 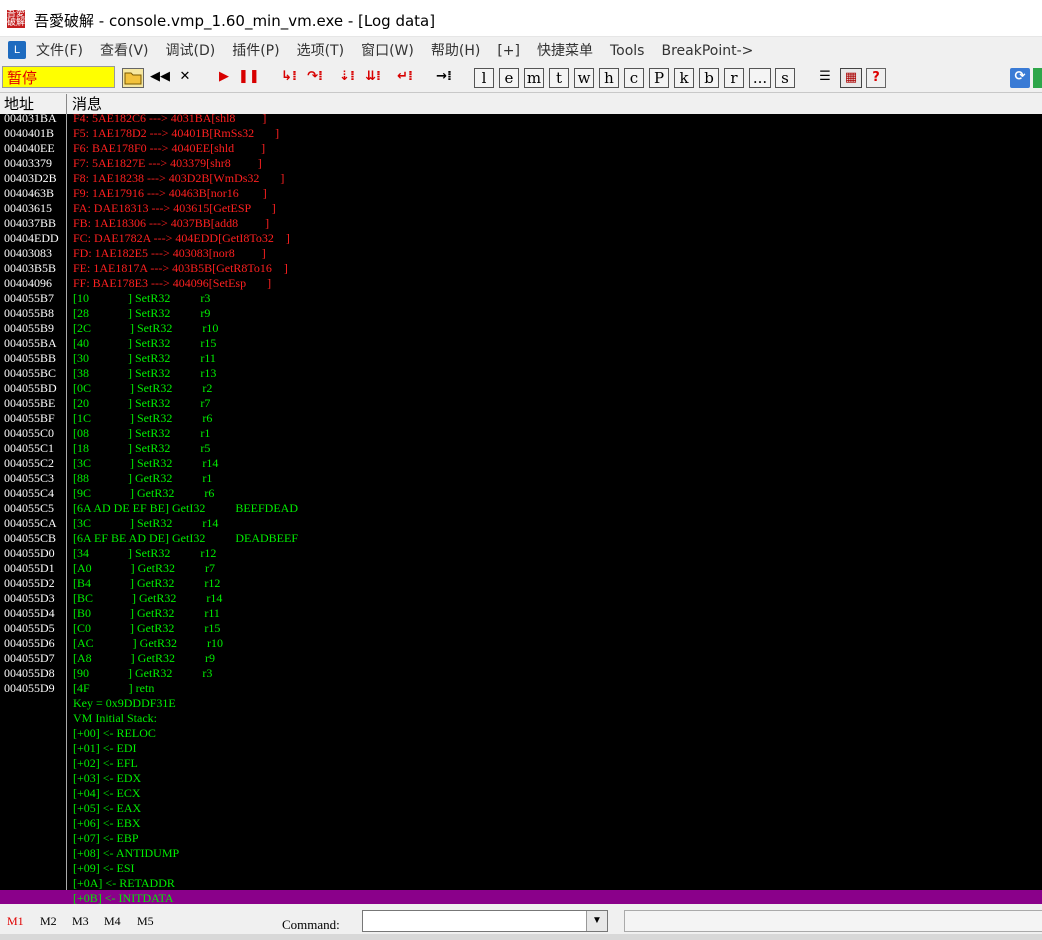 I want to click on go-to-icon: →⁞, so click(x=444, y=78).